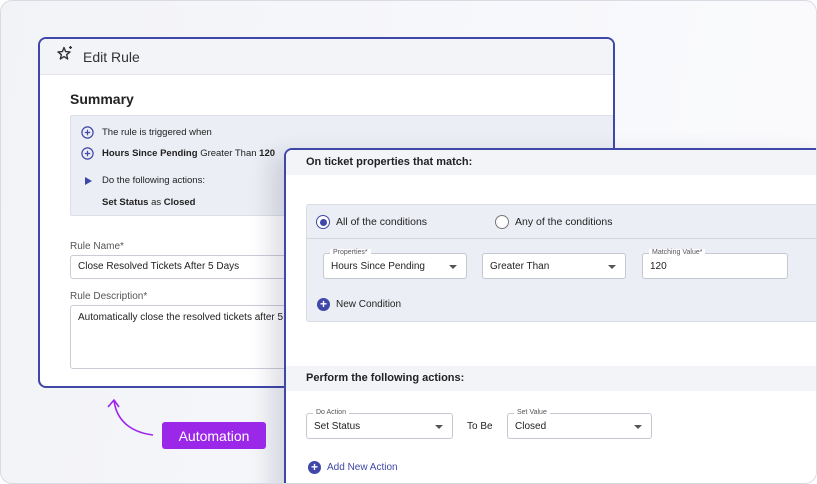 This screenshot has height=484, width=817. Describe the element at coordinates (379, 424) in the screenshot. I see `do-action-select: Do Action Set Status` at that location.